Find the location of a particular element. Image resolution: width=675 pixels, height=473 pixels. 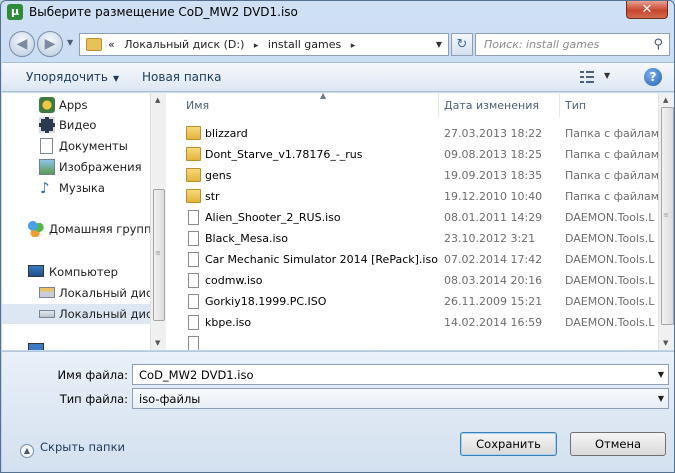

sidebar-item-network is located at coordinates (76, 346).